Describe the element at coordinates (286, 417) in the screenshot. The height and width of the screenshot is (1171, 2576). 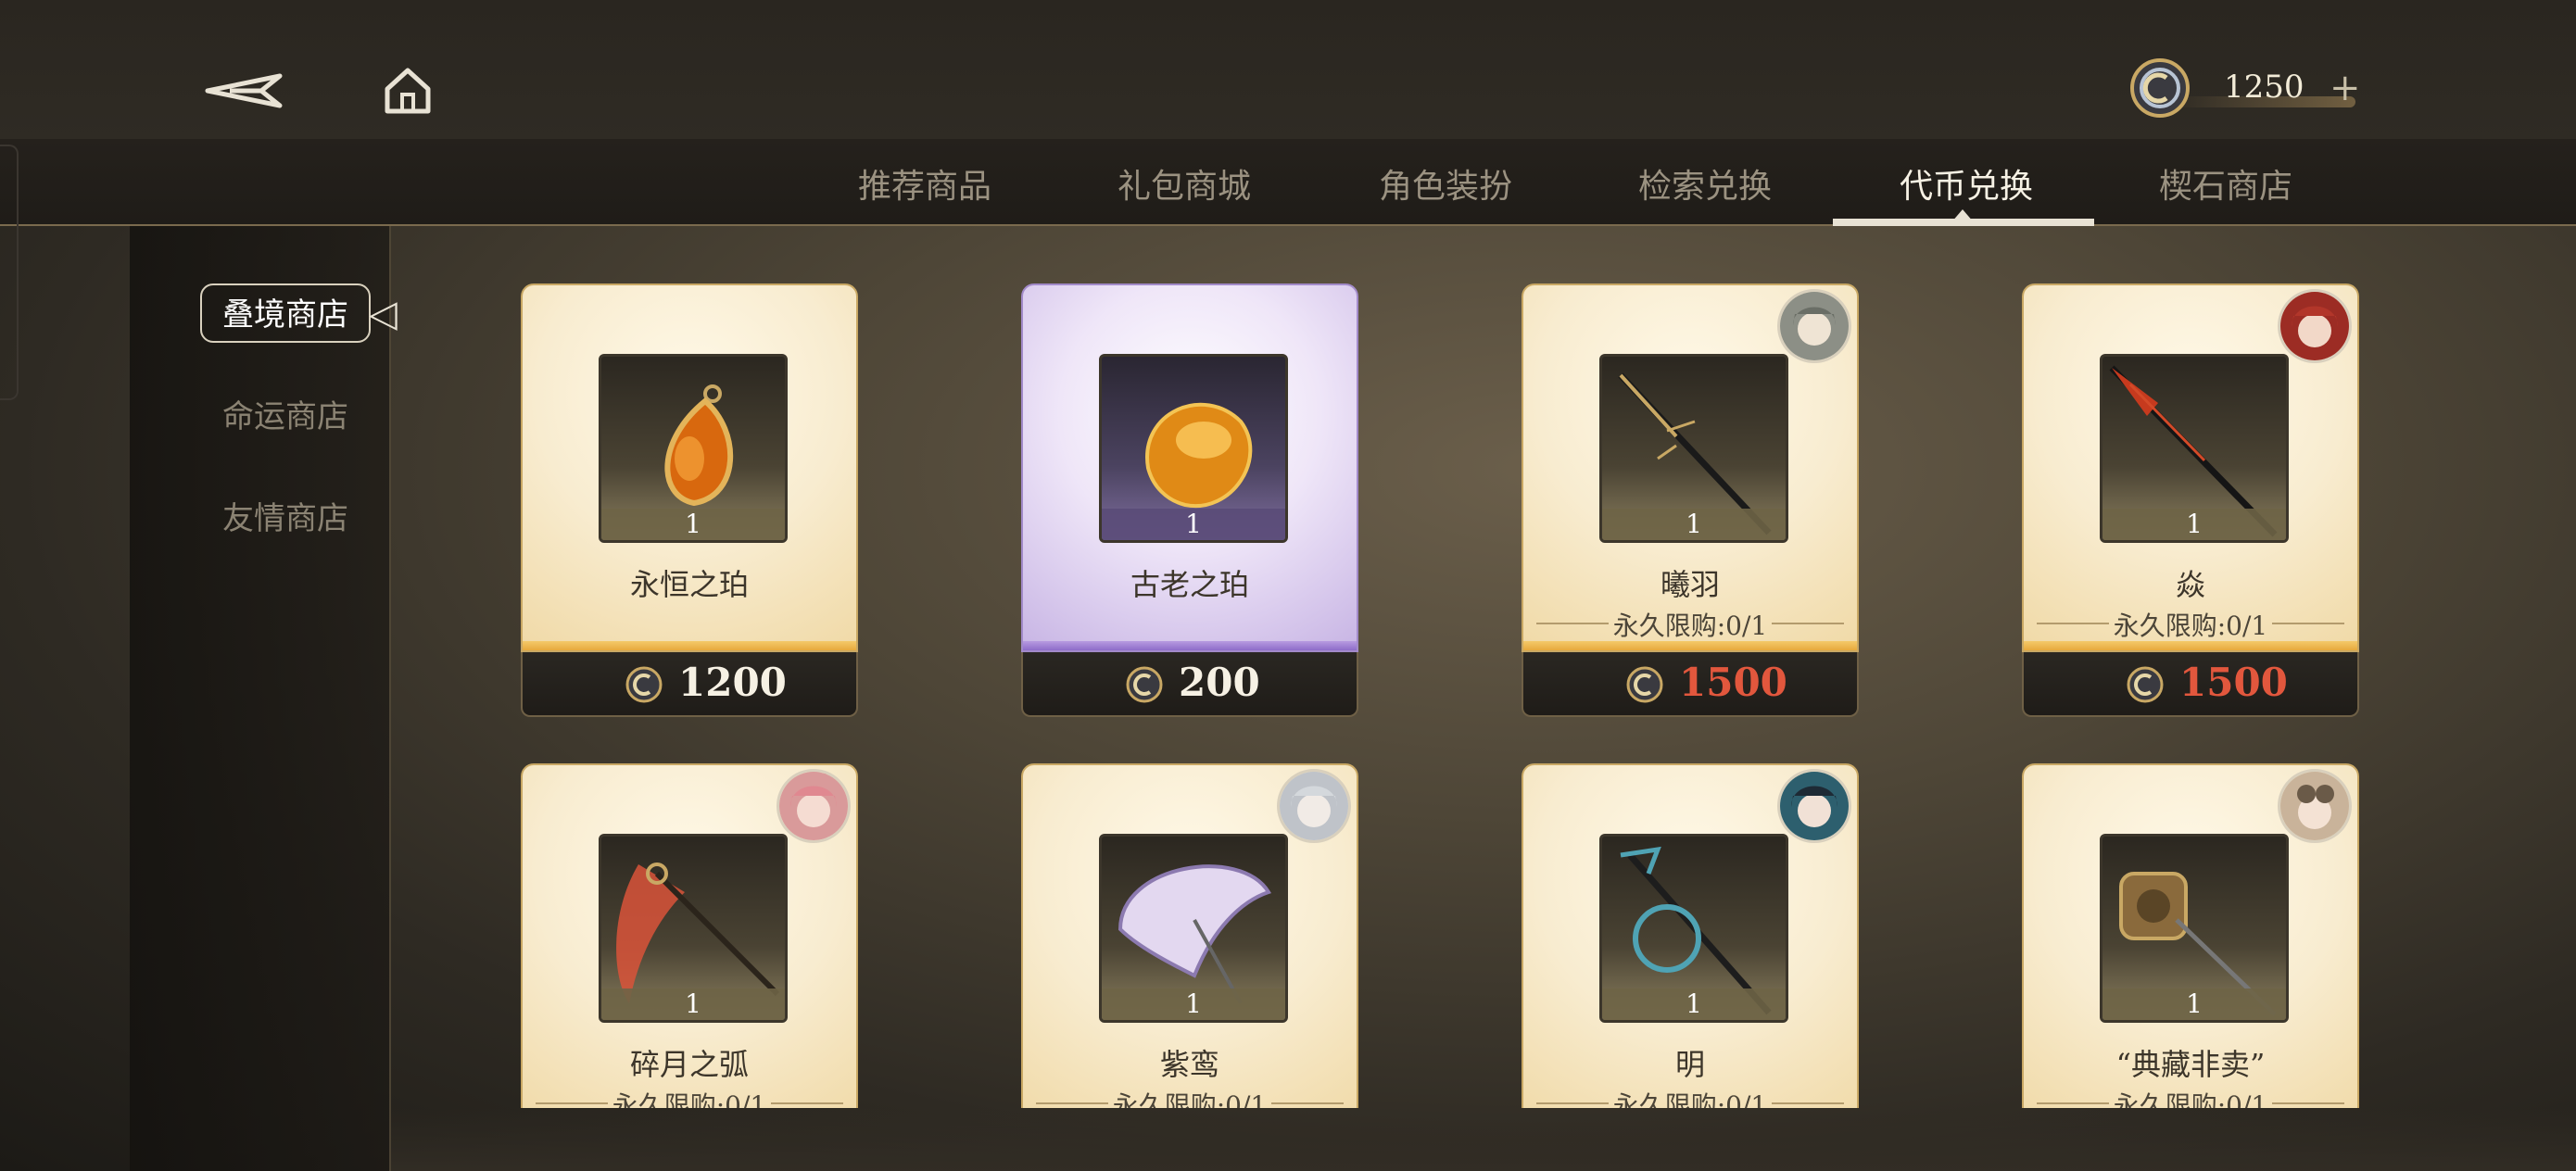
I see `sidebar-item-fate-shop: 命运商店` at that location.